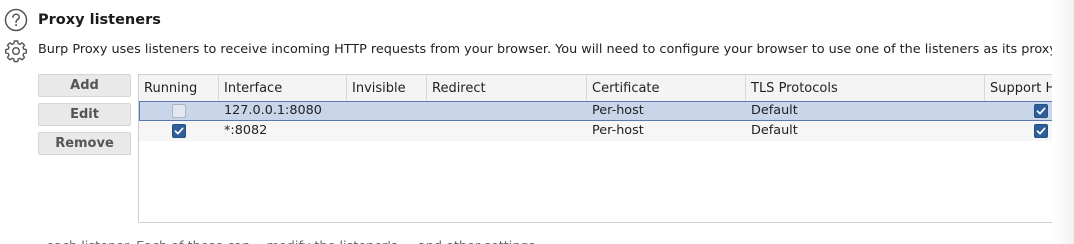  What do you see at coordinates (84, 114) in the screenshot?
I see `edit-button: Edit` at bounding box center [84, 114].